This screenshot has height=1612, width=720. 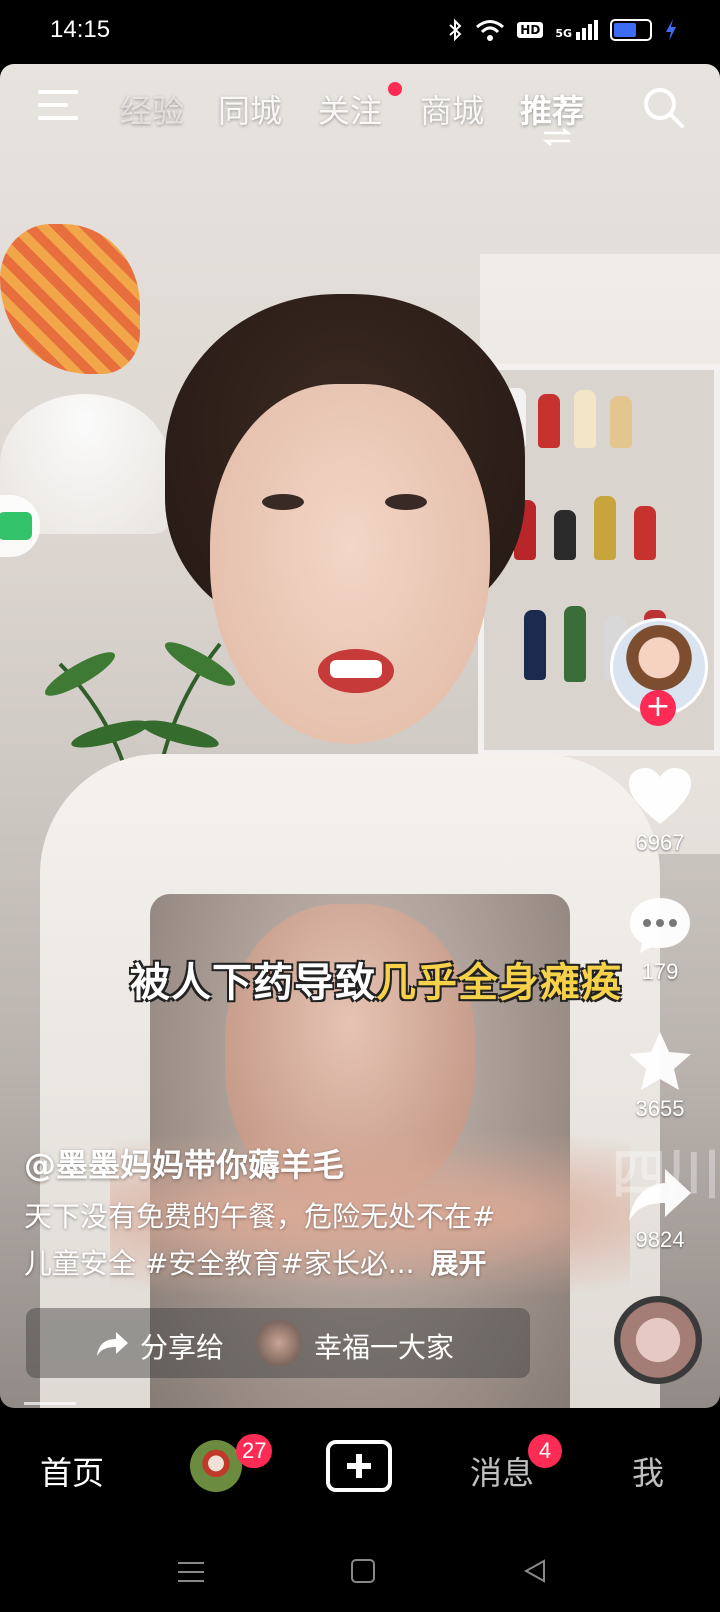 What do you see at coordinates (384, 1346) in the screenshot?
I see `friend-name: 幸福一大家` at bounding box center [384, 1346].